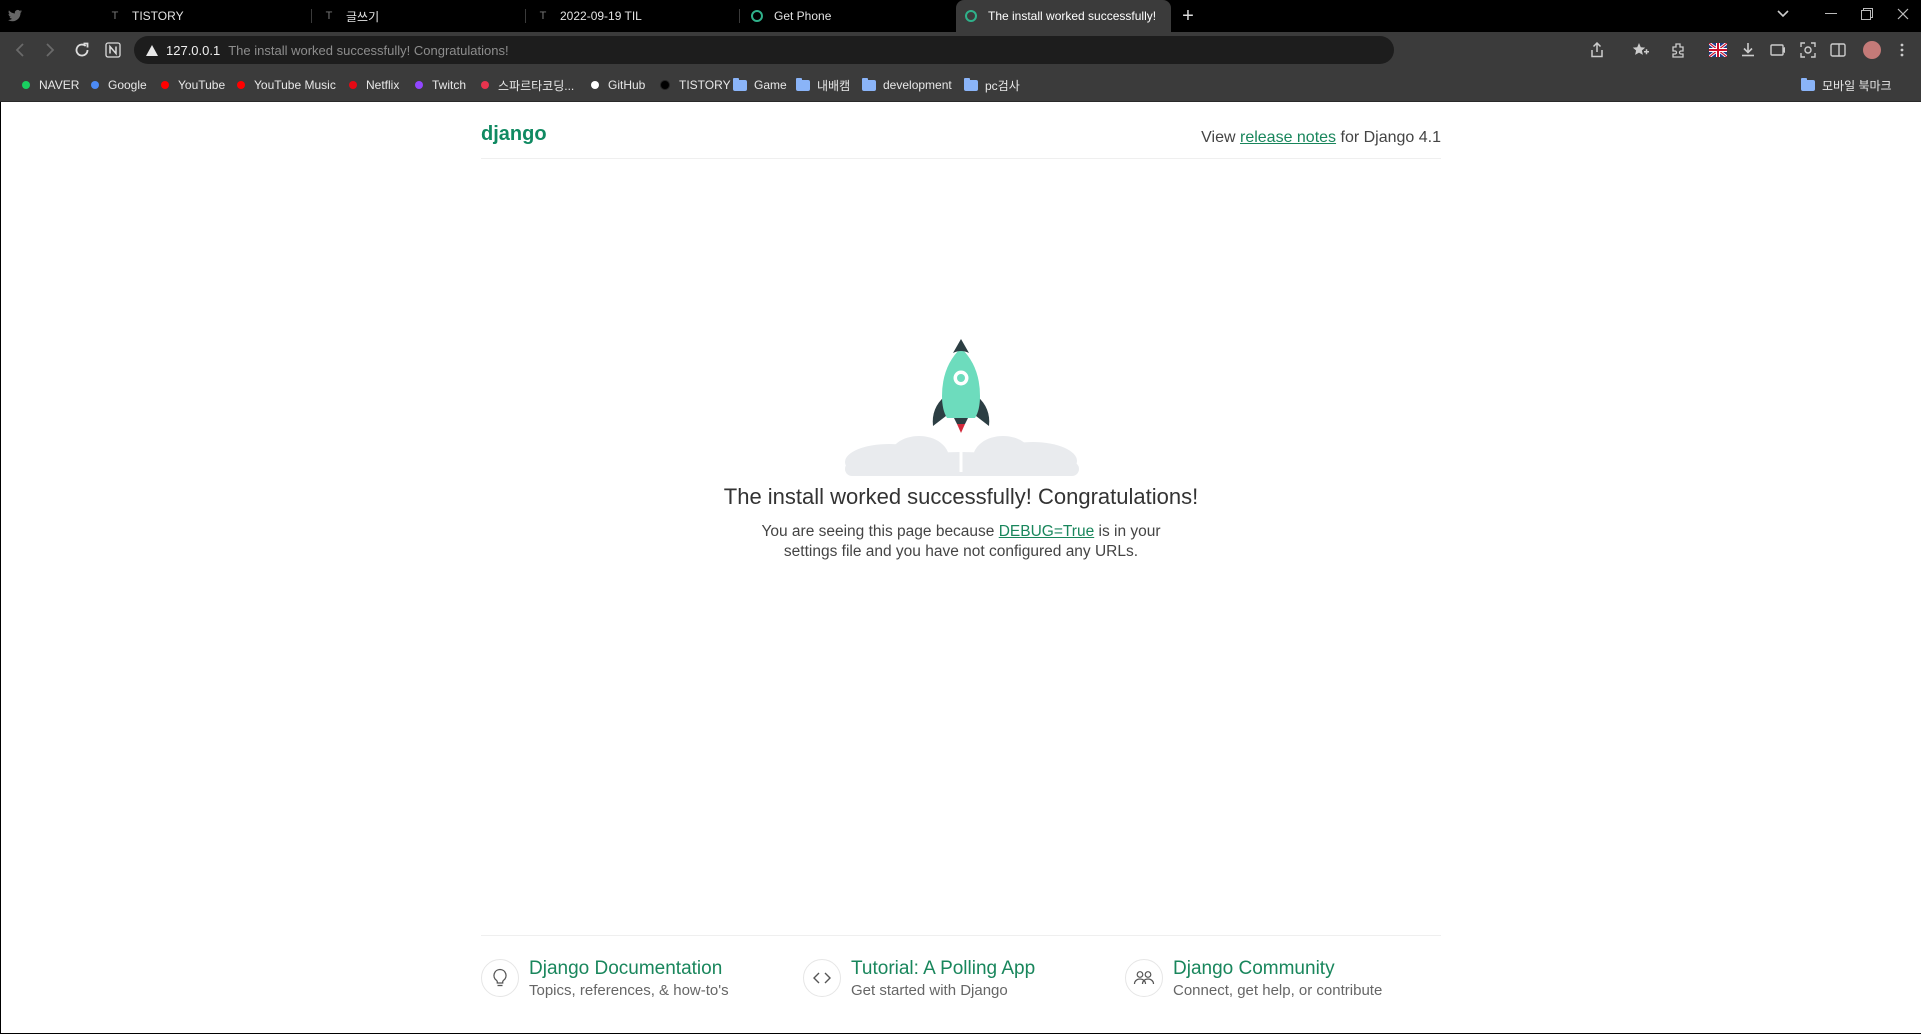 Image resolution: width=1921 pixels, height=1034 pixels. What do you see at coordinates (20, 50) in the screenshot?
I see `back-icon` at bounding box center [20, 50].